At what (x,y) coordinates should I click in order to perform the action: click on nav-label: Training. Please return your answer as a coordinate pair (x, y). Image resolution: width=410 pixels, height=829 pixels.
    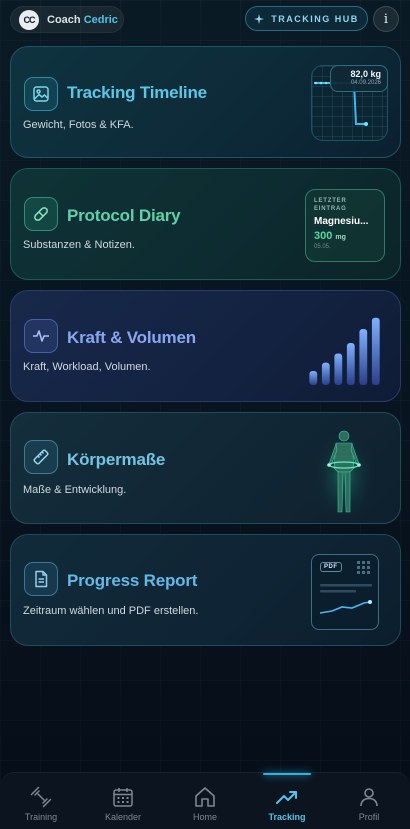
    Looking at the image, I should click on (41, 817).